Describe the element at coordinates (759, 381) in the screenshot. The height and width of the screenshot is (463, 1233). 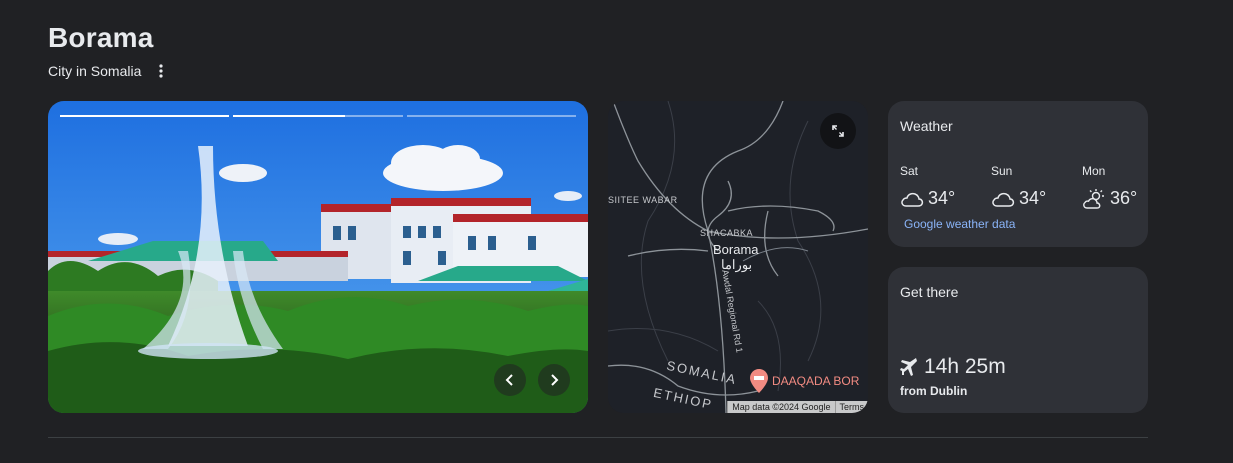
I see `lodging-pin-icon` at that location.